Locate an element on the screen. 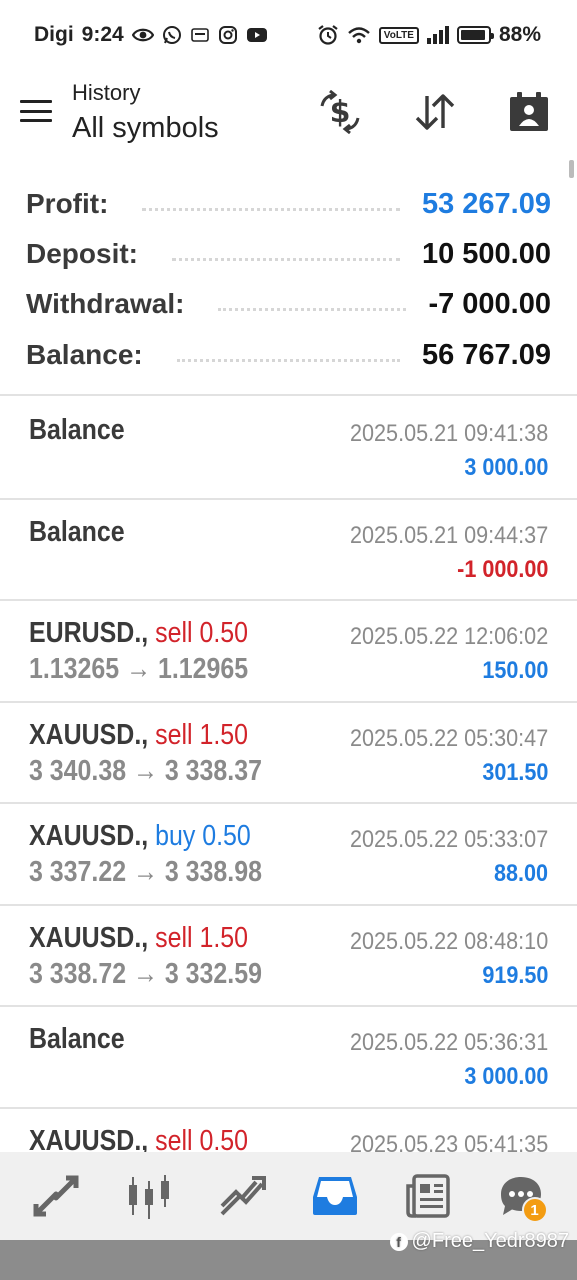 This screenshot has height=1280, width=577. row-amount: 150.00 is located at coordinates (514, 670).